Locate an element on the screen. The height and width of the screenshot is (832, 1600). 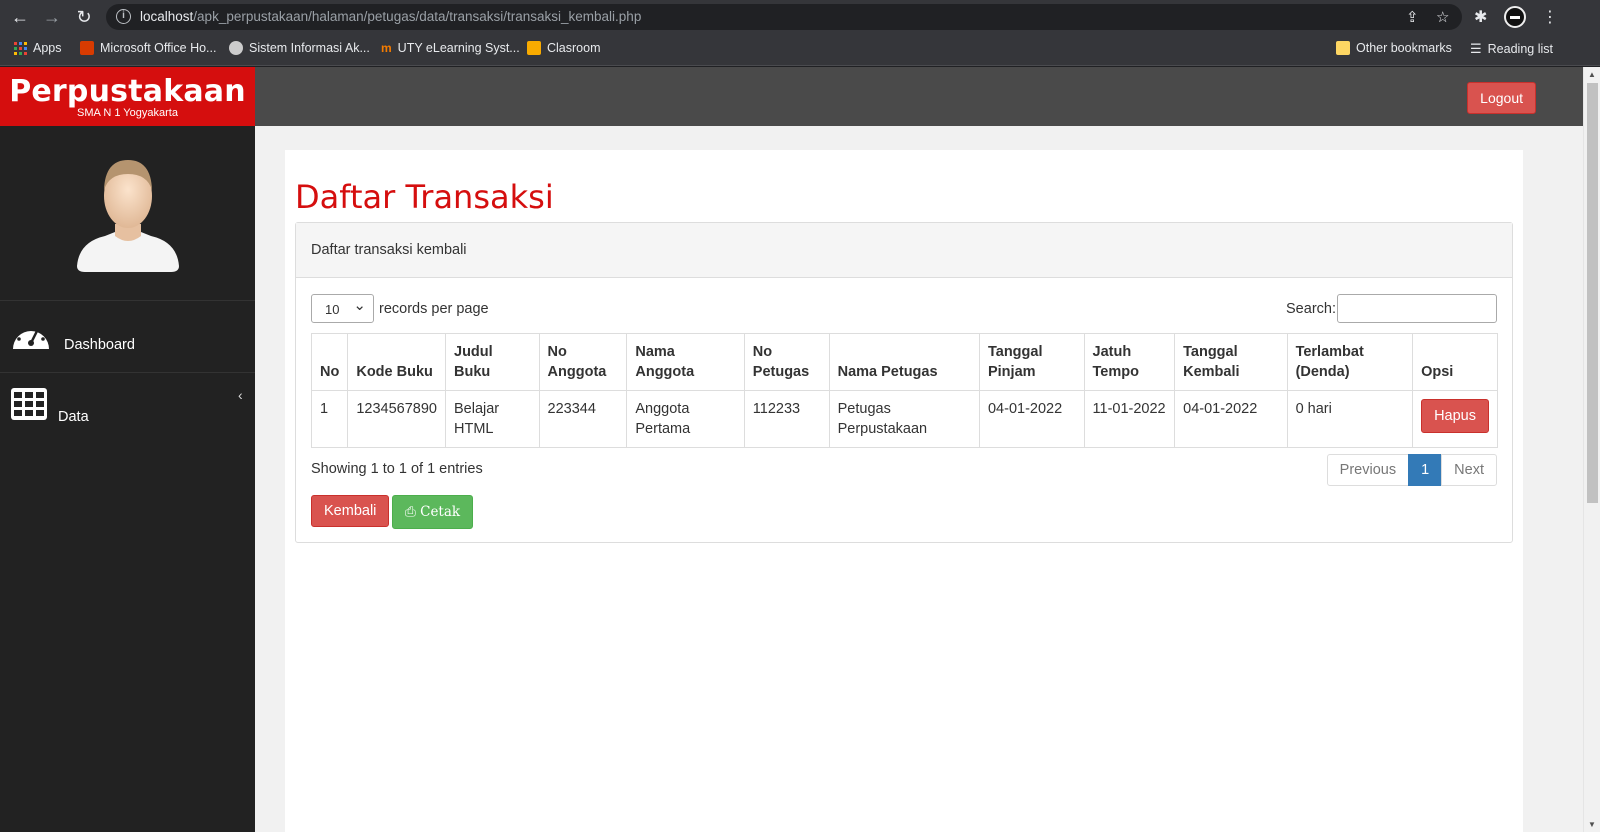
brand-name: Perpustakaan is located at coordinates (127, 91).